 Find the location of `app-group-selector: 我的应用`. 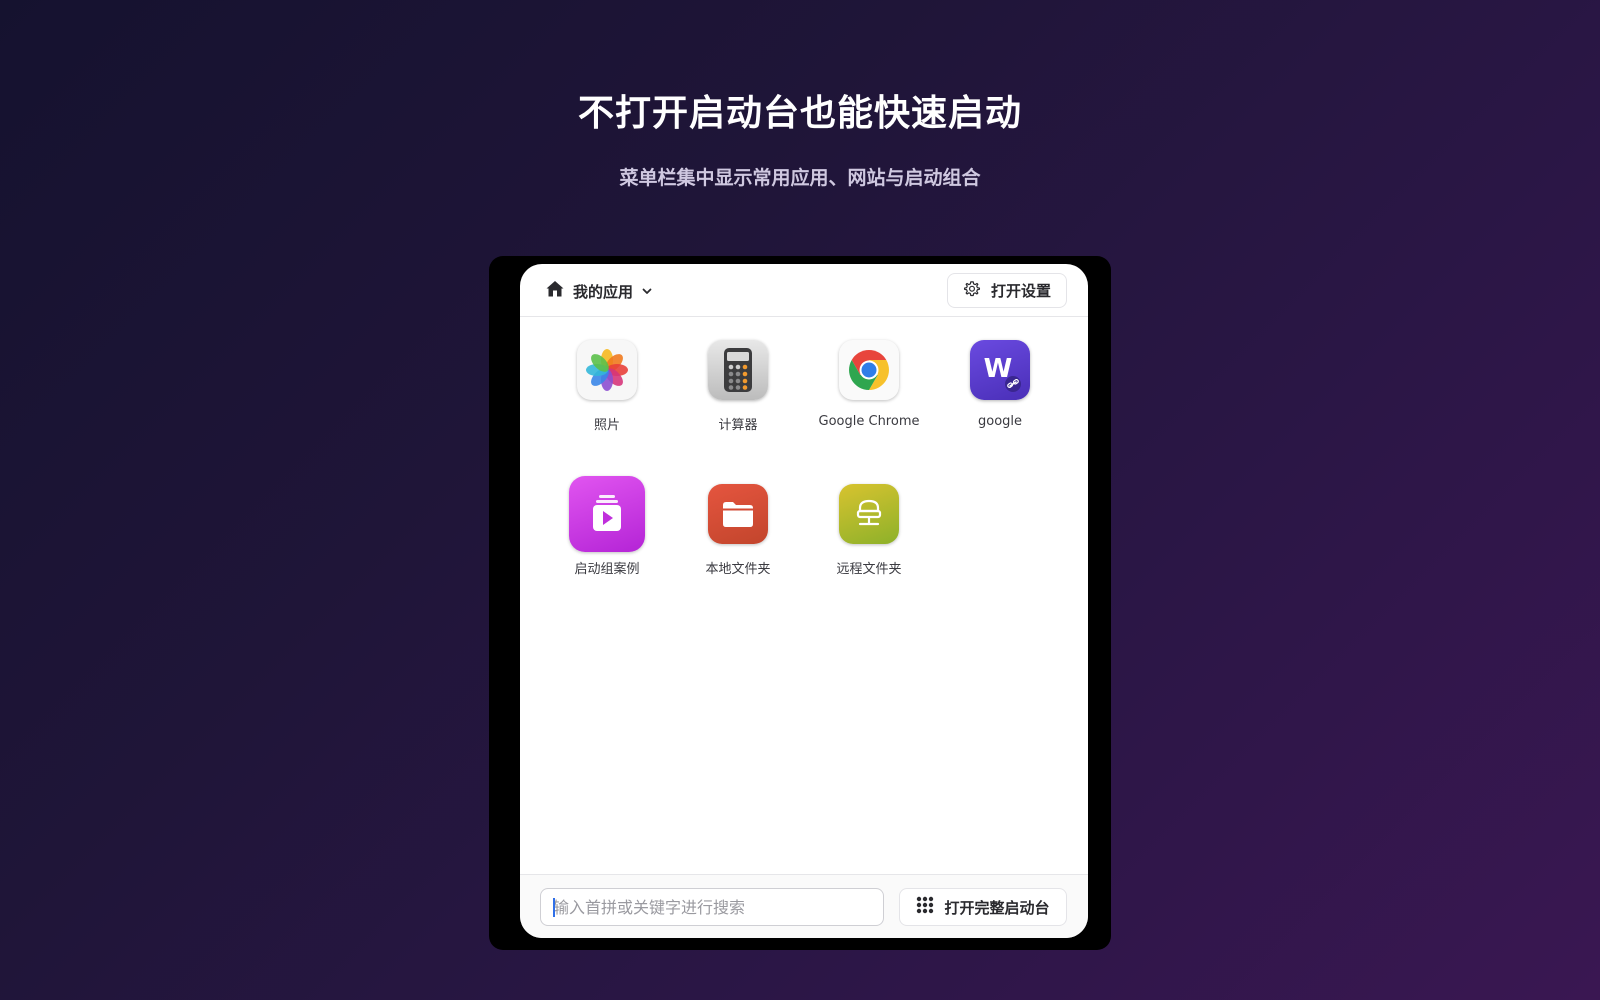

app-group-selector: 我的应用 is located at coordinates (599, 291).